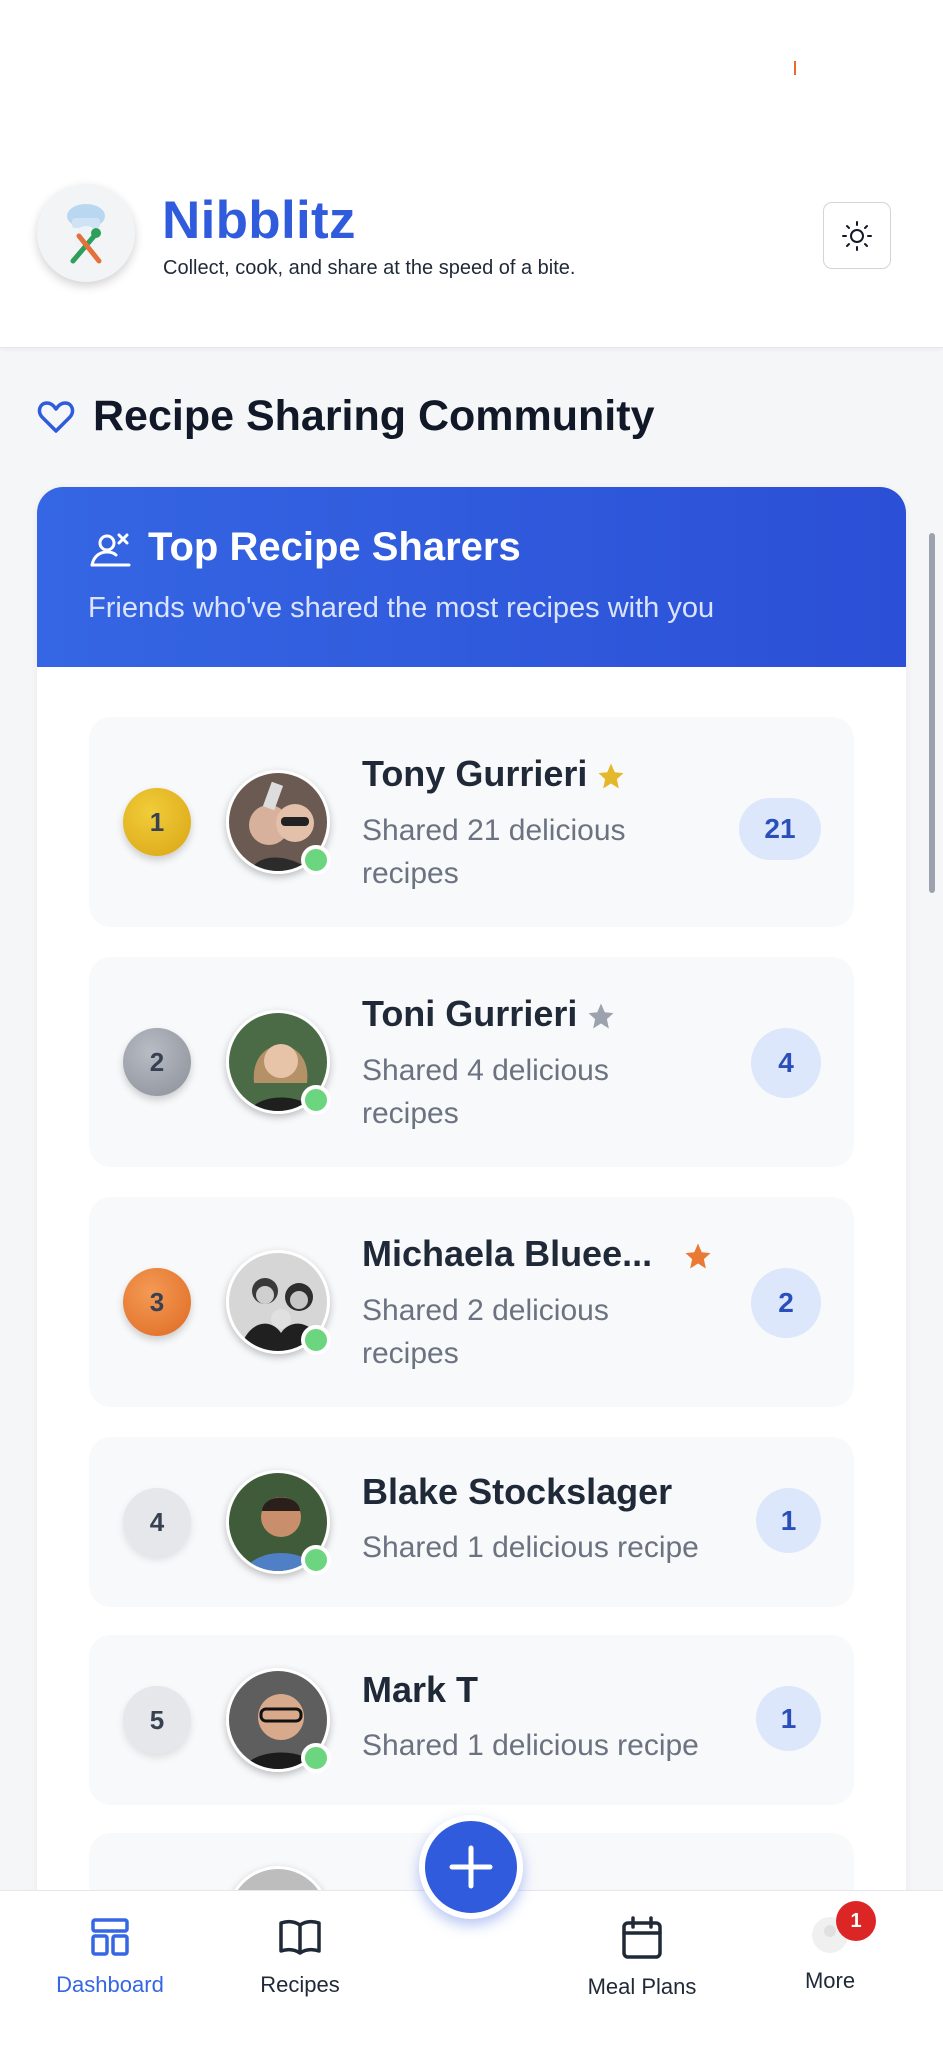 The width and height of the screenshot is (943, 2048). Describe the element at coordinates (110, 1984) in the screenshot. I see `nav-label: Dashboard` at that location.